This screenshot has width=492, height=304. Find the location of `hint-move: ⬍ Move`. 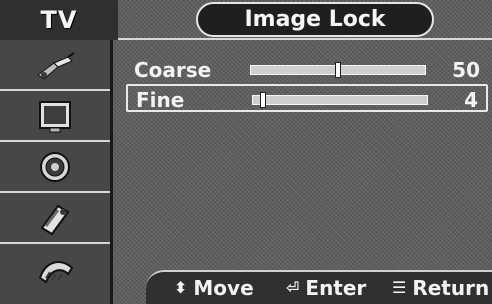

hint-move: ⬍ Move is located at coordinates (214, 288).